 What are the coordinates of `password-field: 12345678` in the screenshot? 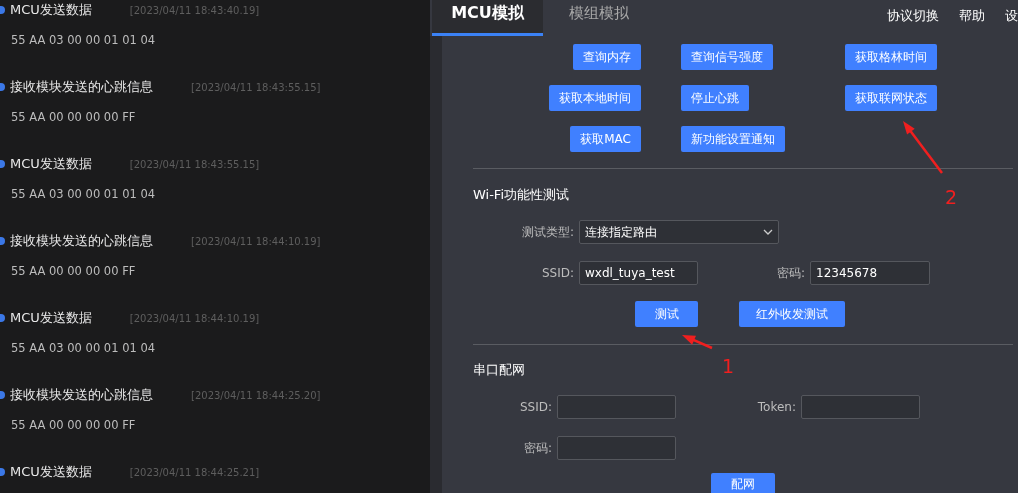 It's located at (870, 273).